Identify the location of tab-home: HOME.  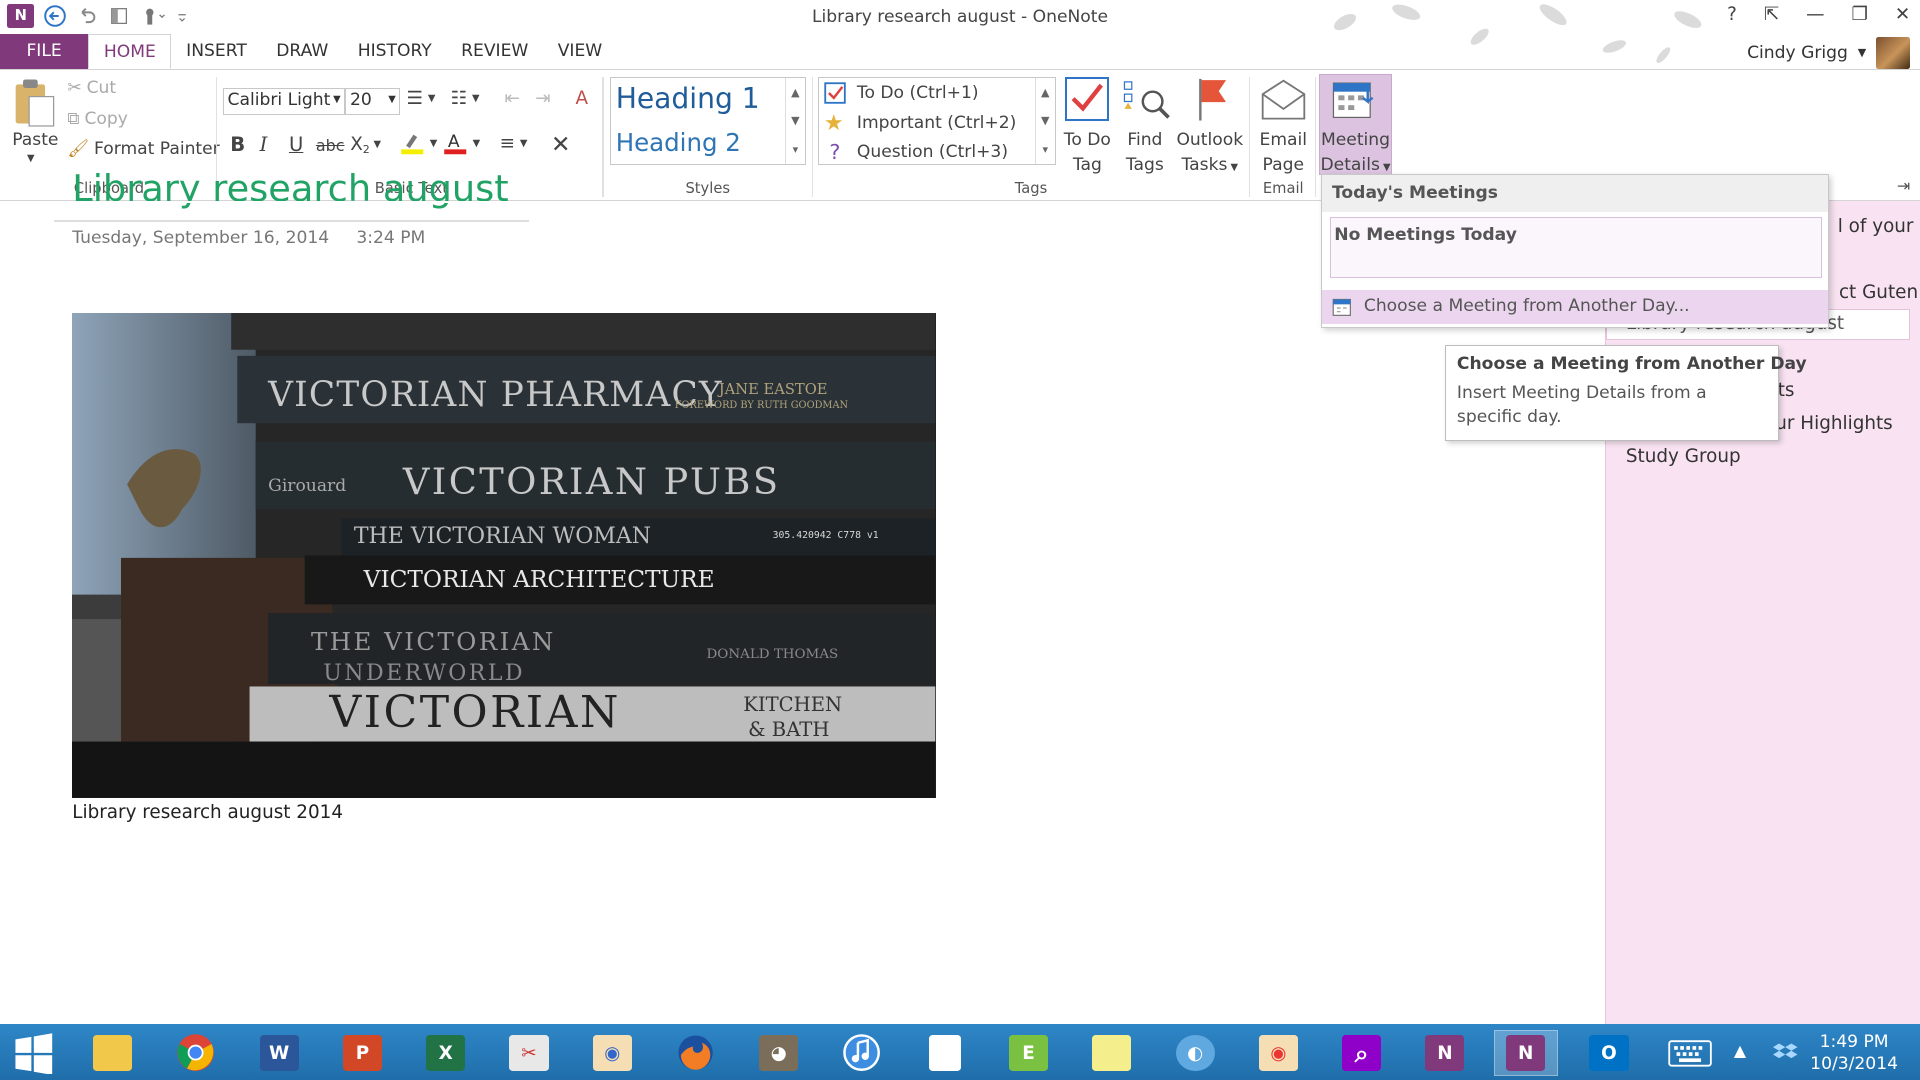
(130, 51).